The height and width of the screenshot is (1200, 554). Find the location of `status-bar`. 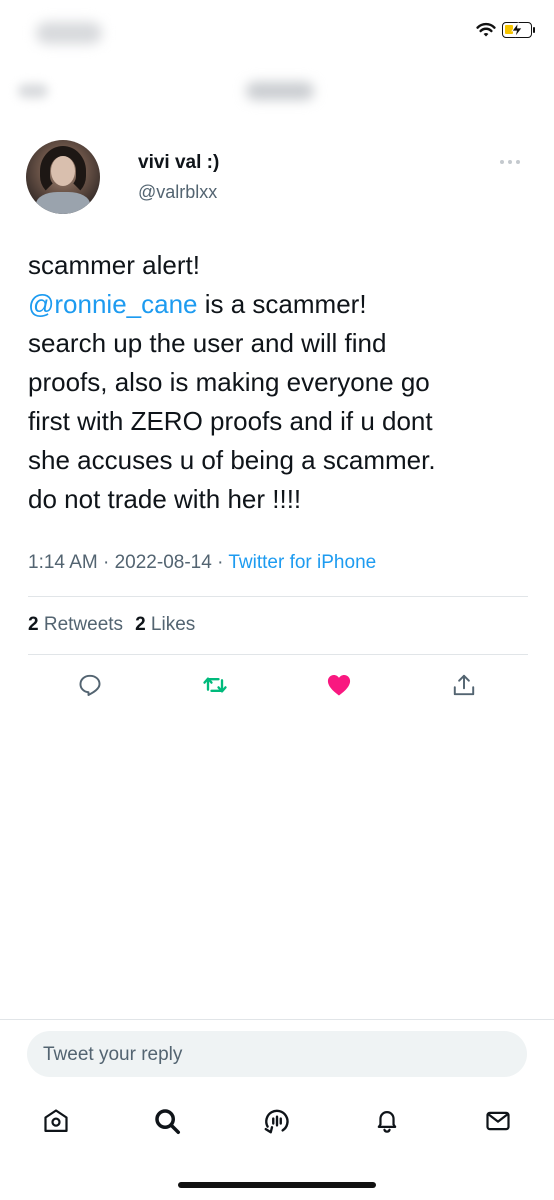

status-bar is located at coordinates (277, 30).